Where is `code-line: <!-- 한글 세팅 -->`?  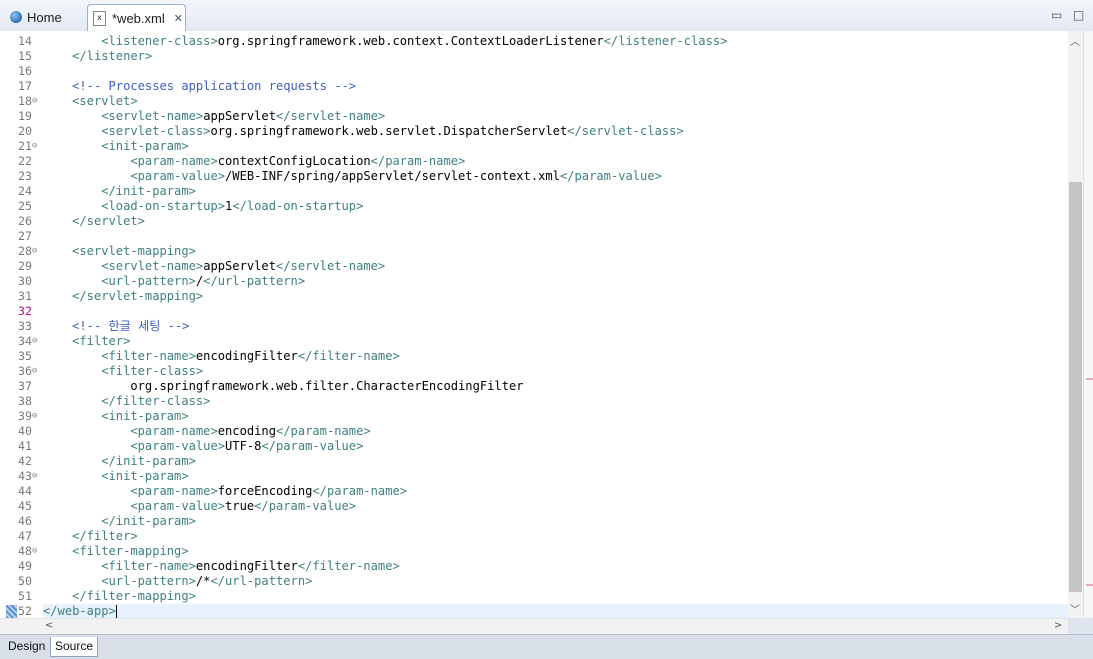
code-line: <!-- 한글 세팅 --> is located at coordinates (555, 326).